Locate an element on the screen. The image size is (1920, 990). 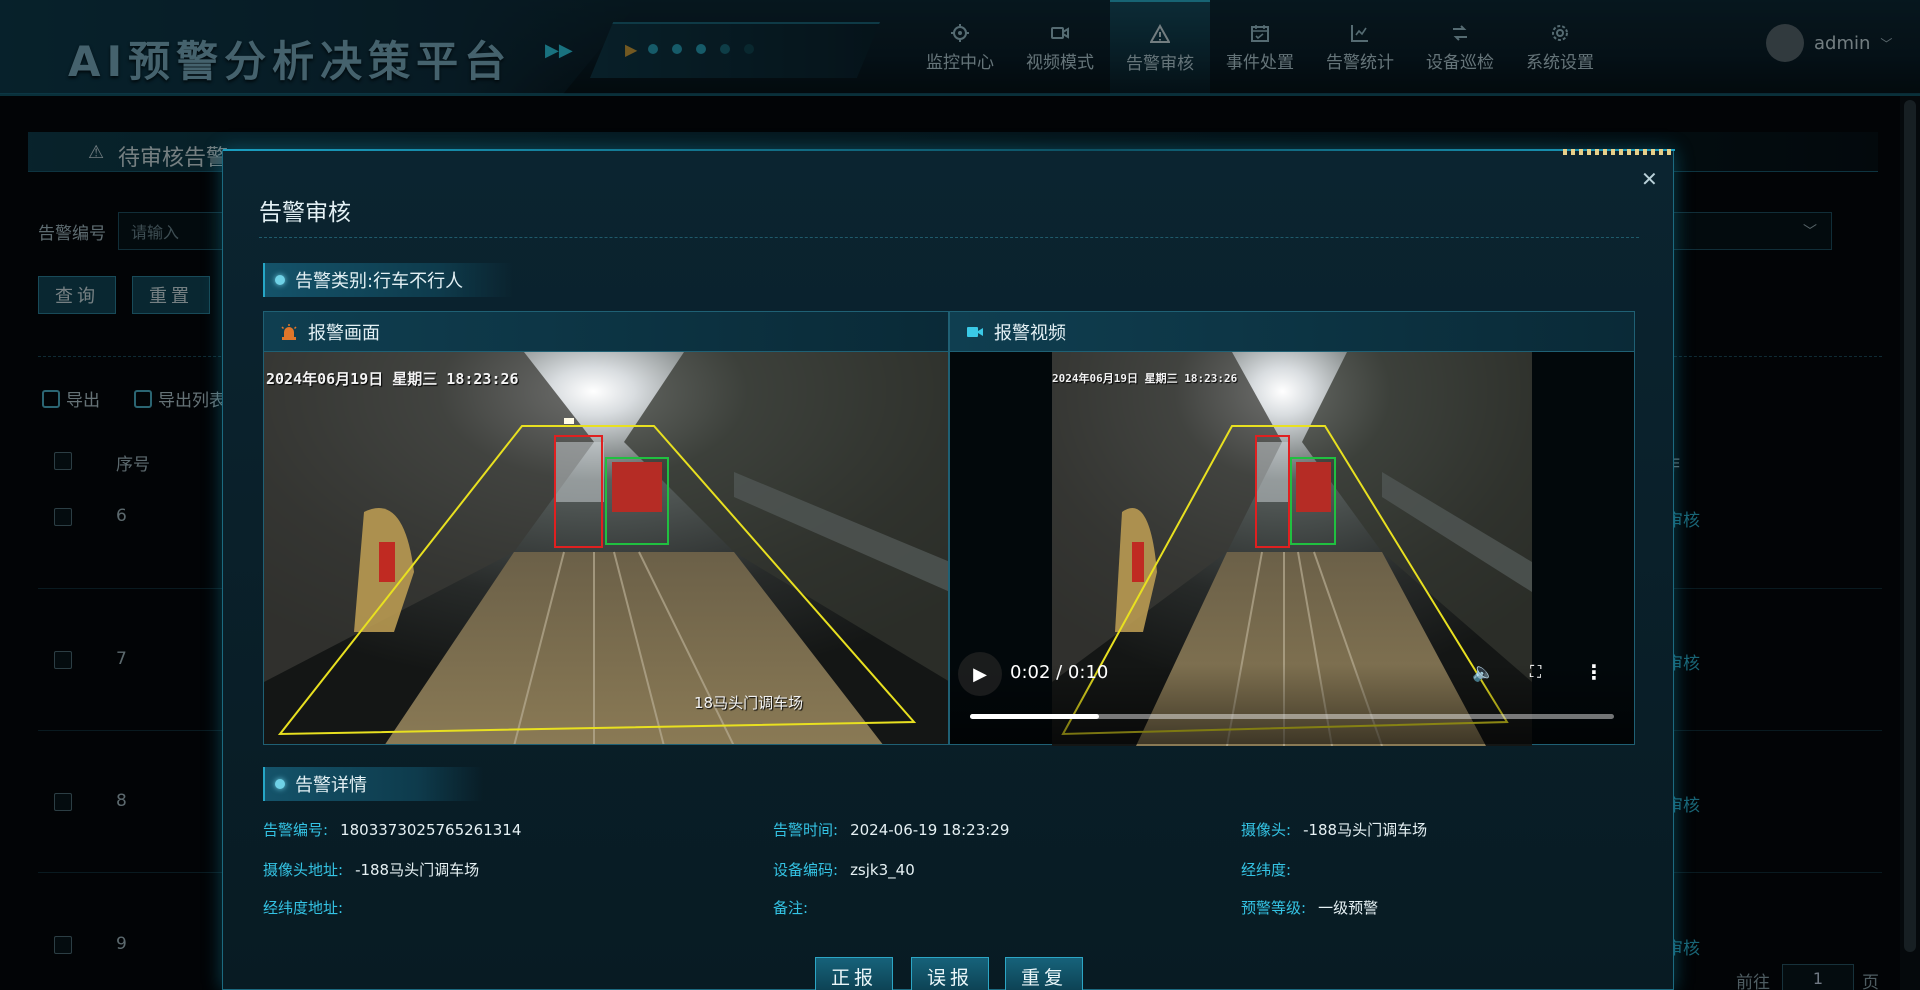
modal-top-border is located at coordinates (949, 150).